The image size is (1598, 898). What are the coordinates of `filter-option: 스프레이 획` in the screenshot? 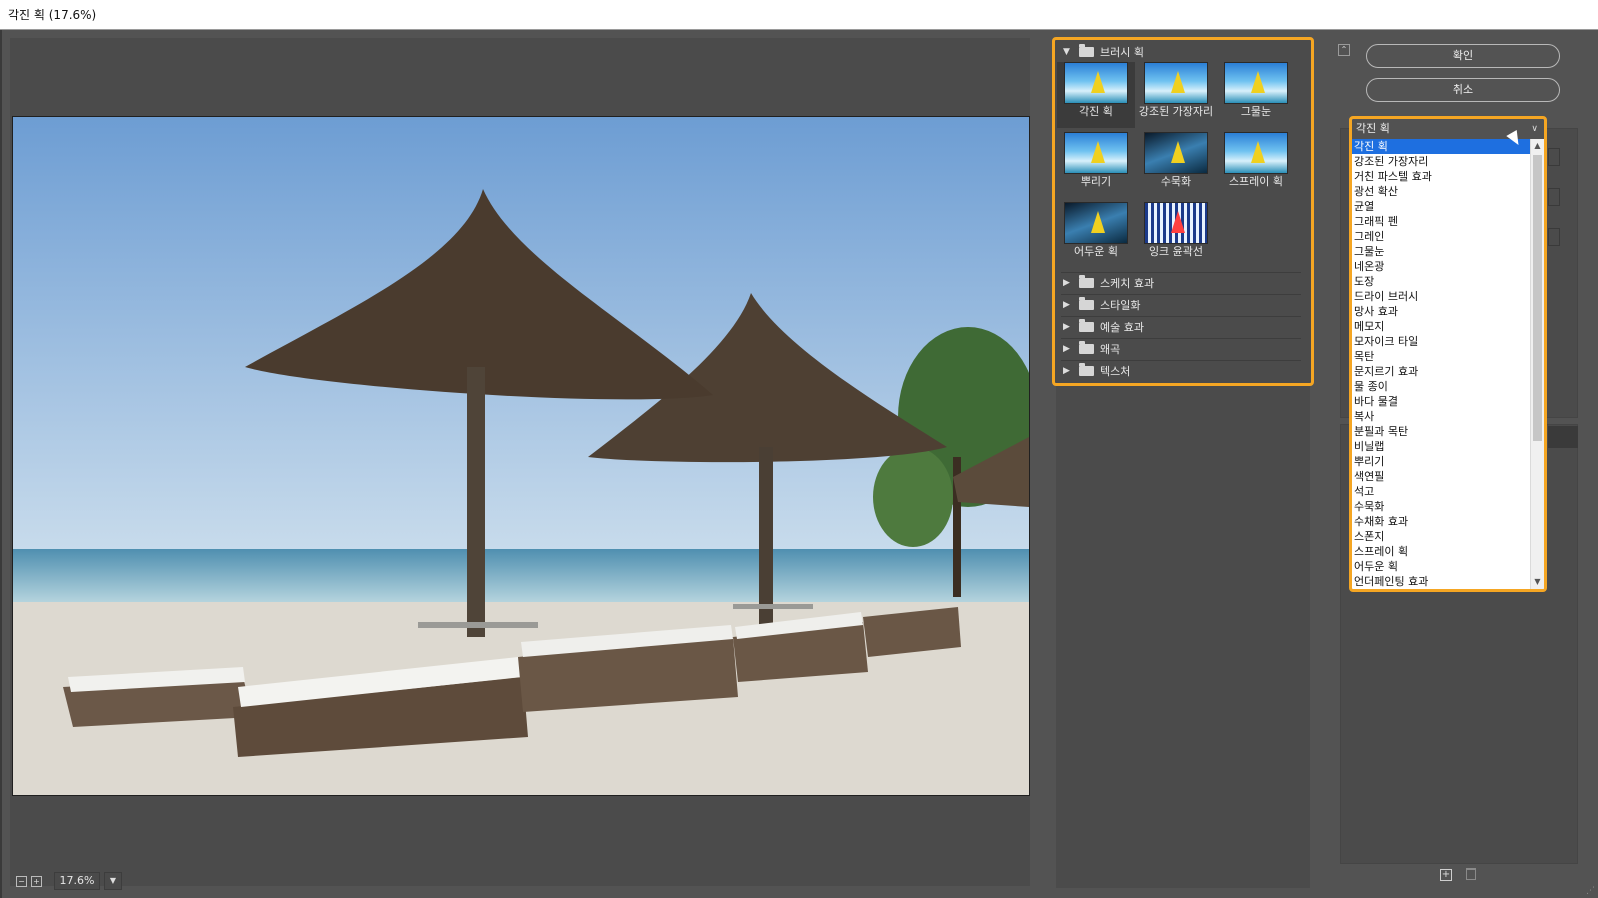 It's located at (1441, 551).